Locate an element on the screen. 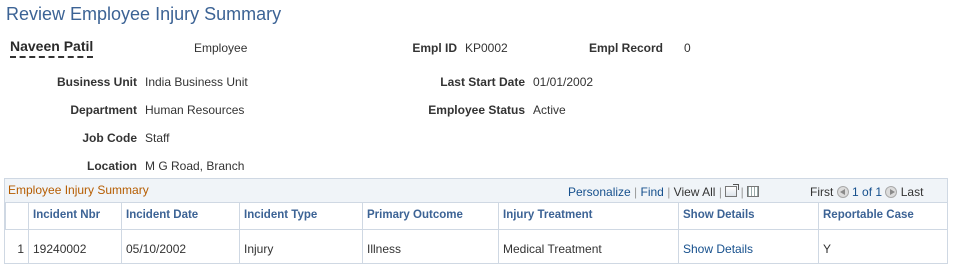 The image size is (962, 273). employee-name: Naveen Patil is located at coordinates (52, 48).